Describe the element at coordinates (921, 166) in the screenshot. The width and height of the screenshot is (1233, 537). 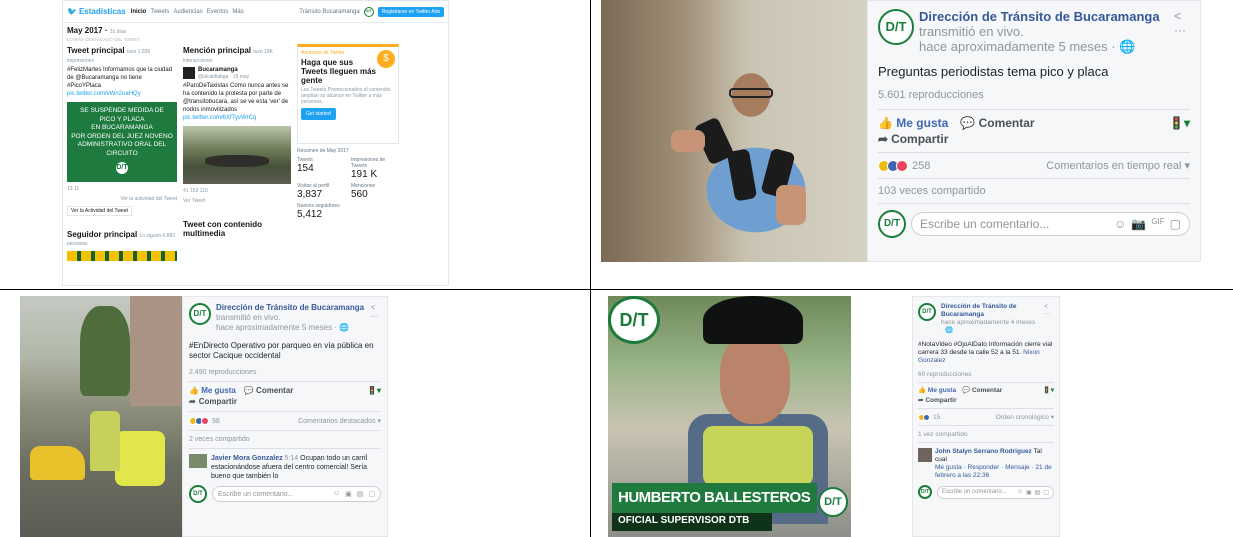
I see `reaction-count: 258` at that location.